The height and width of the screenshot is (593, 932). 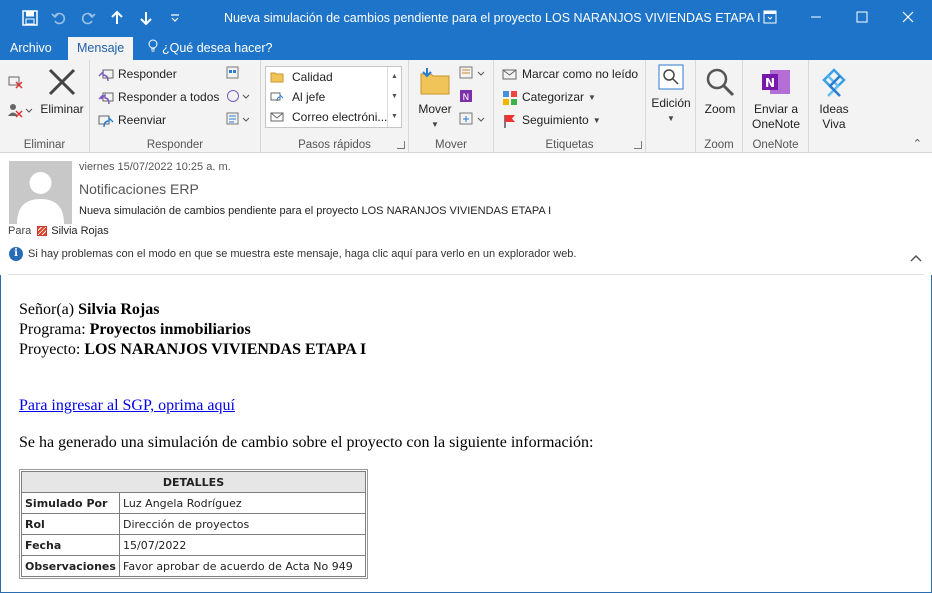 What do you see at coordinates (106, 75) in the screenshot?
I see `reply-icon` at bounding box center [106, 75].